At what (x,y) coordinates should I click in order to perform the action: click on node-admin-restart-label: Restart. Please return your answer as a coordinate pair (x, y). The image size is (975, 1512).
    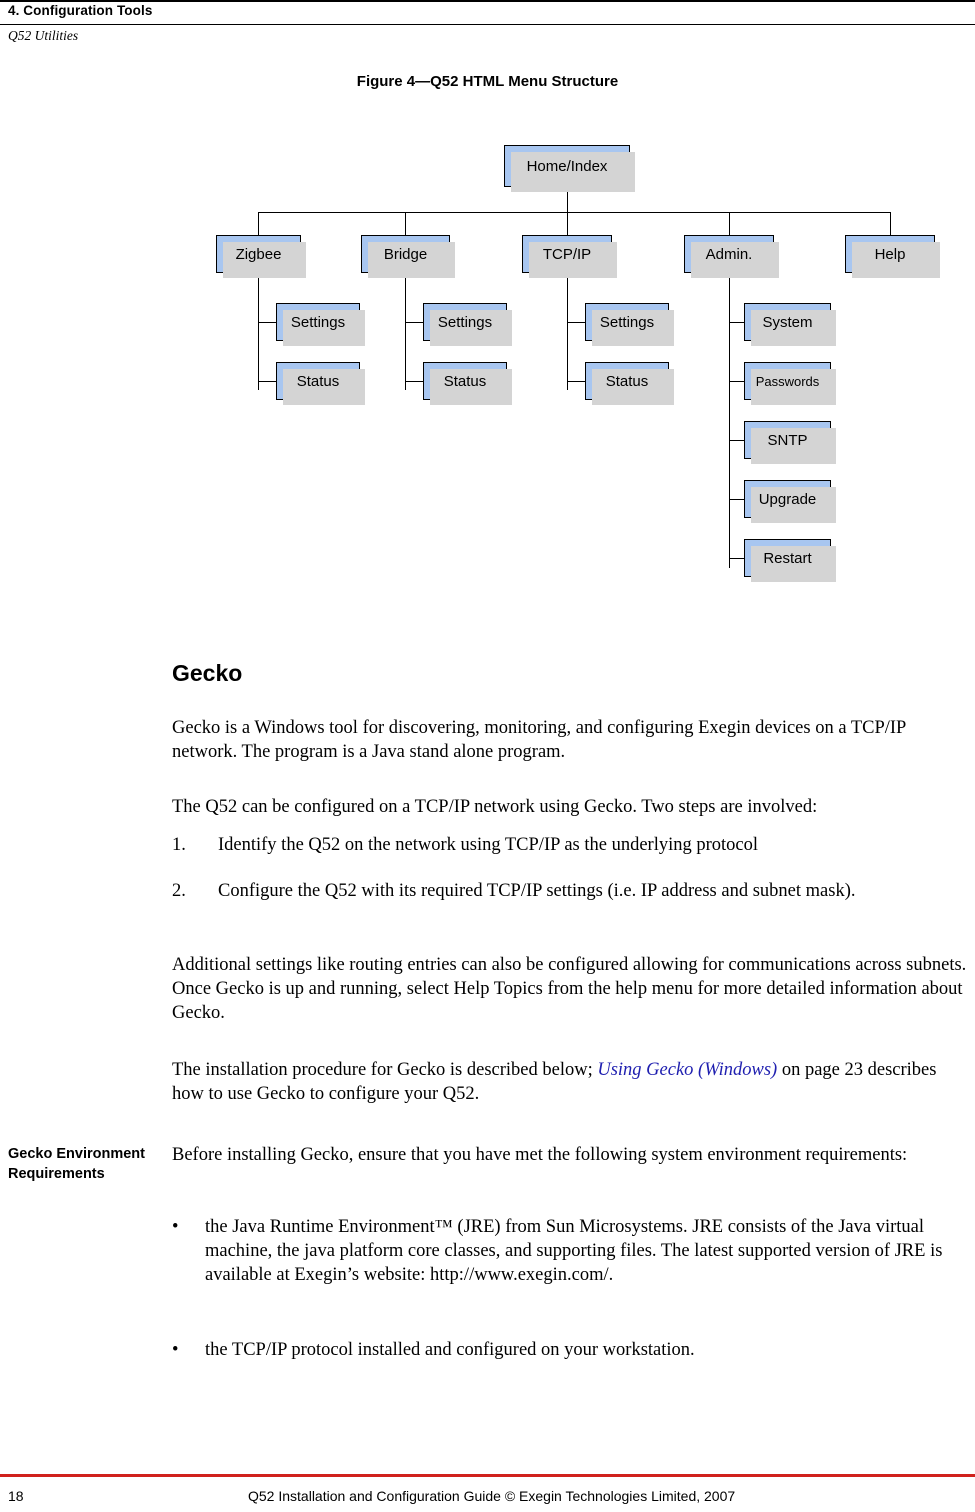
    Looking at the image, I should click on (787, 558).